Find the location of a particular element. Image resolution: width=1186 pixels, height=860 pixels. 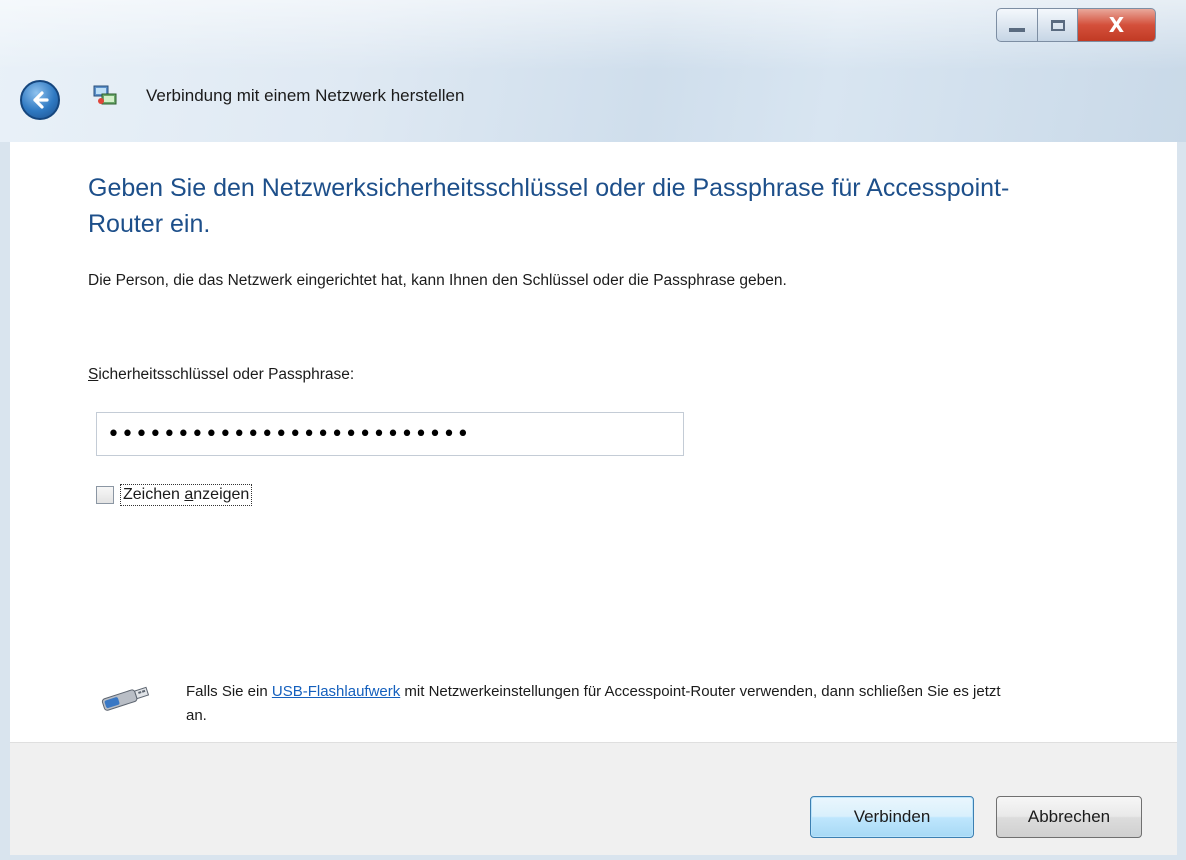

close-icon: X is located at coordinates (1116, 25).